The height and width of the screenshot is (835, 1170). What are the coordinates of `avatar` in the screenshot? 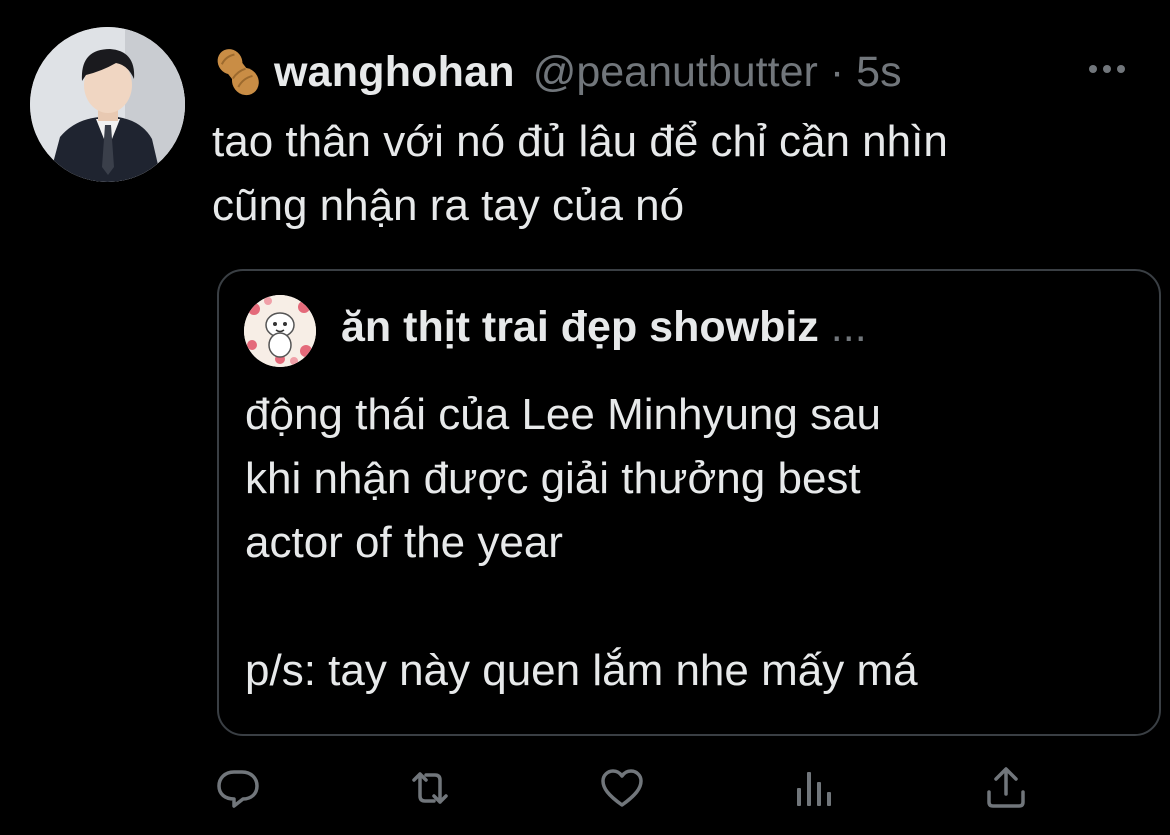 It's located at (107, 104).